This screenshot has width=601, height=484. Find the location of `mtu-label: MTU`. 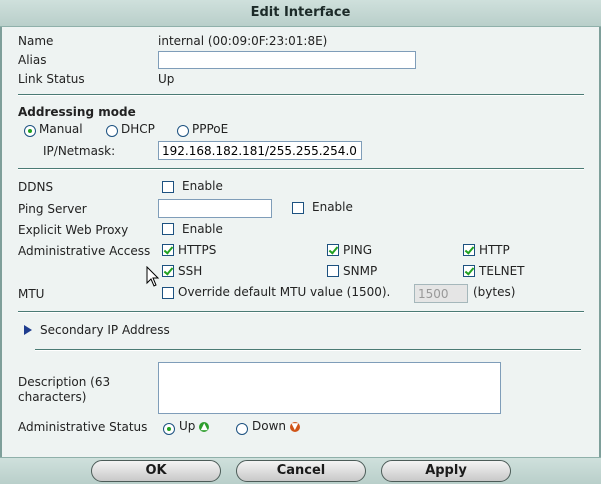

mtu-label: MTU is located at coordinates (31, 294).